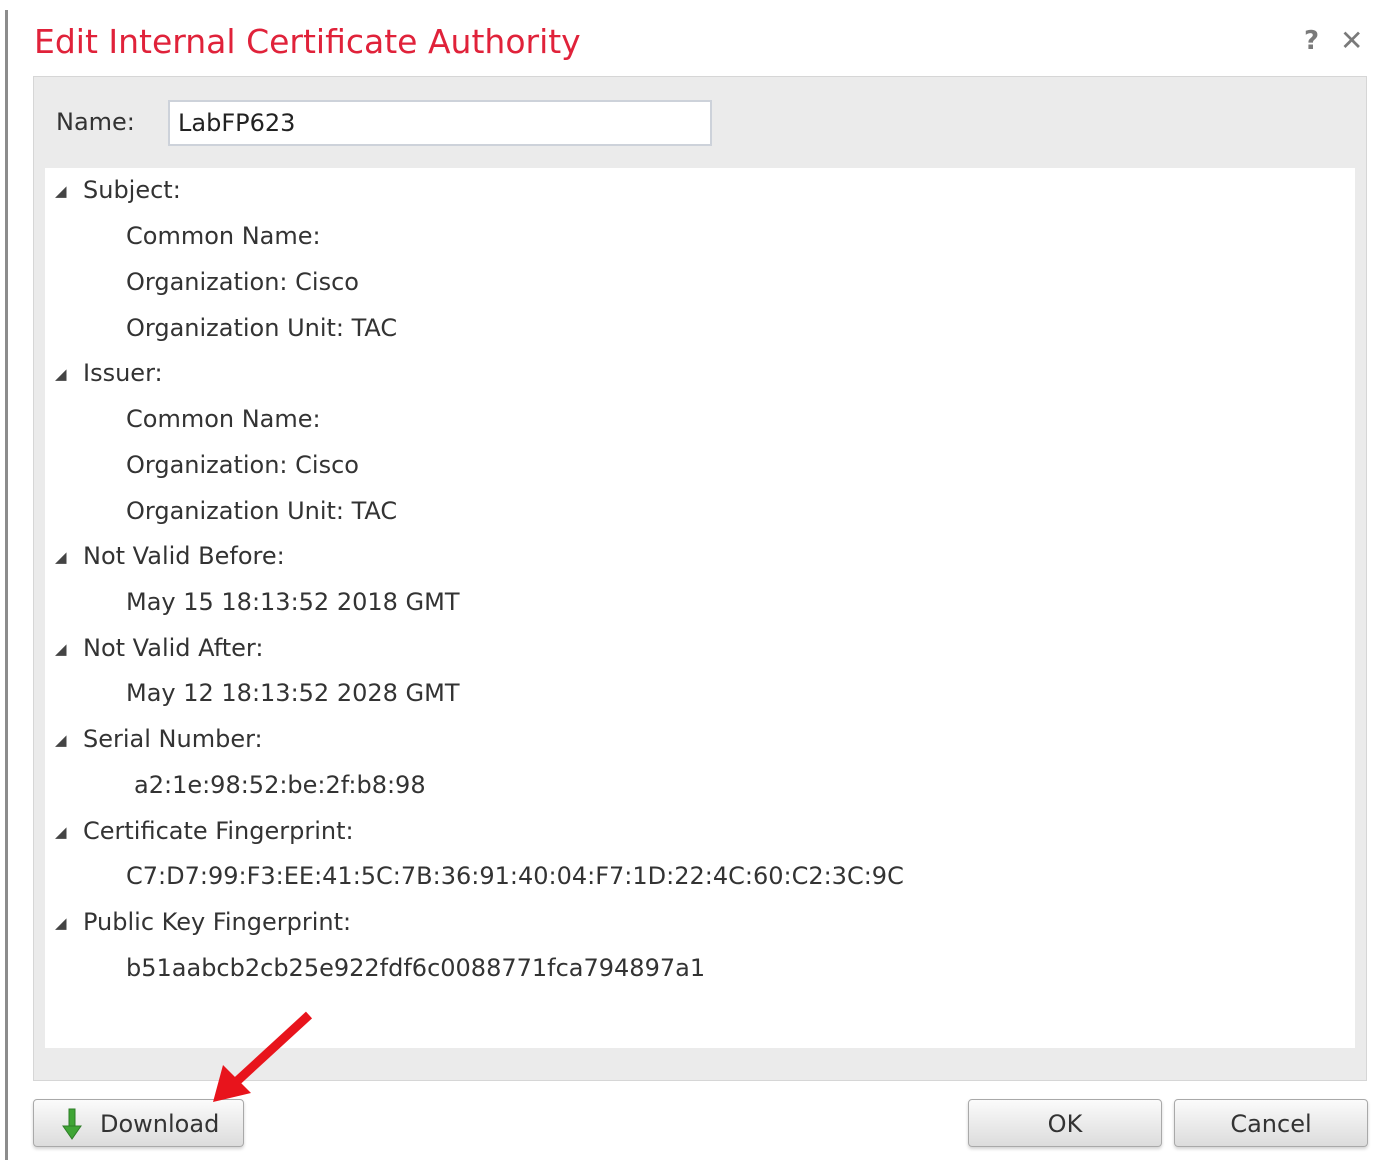 This screenshot has width=1384, height=1160. I want to click on issuer-common-name: Common Name:, so click(223, 419).